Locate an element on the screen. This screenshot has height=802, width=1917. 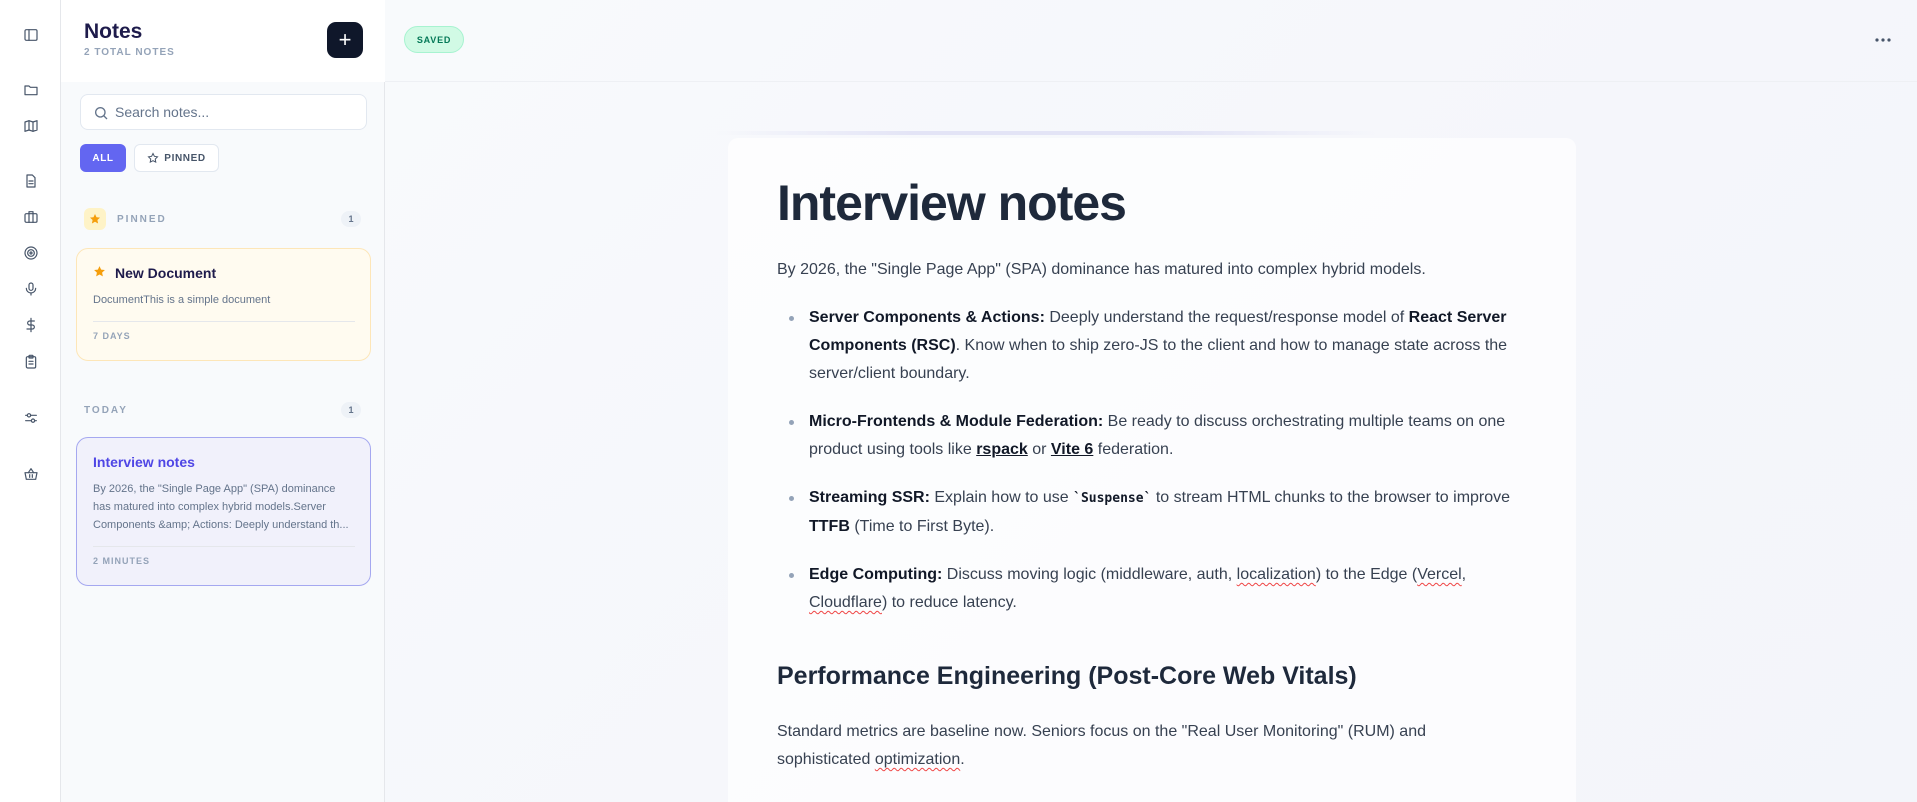
group-count-pinned: 1 is located at coordinates (351, 219).